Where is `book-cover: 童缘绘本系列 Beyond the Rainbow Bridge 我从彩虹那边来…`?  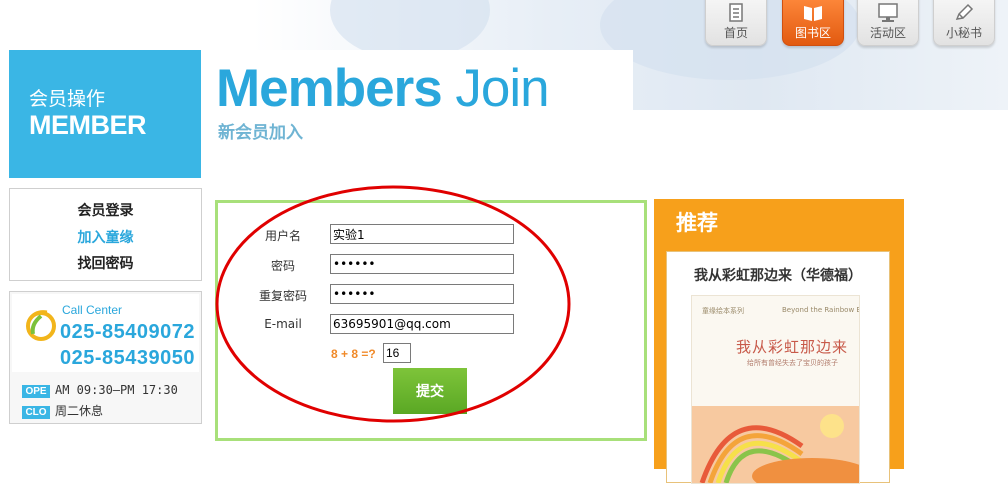
book-cover: 童缘绘本系列 Beyond the Rainbow Bridge 我从彩虹那边来… is located at coordinates (775, 389).